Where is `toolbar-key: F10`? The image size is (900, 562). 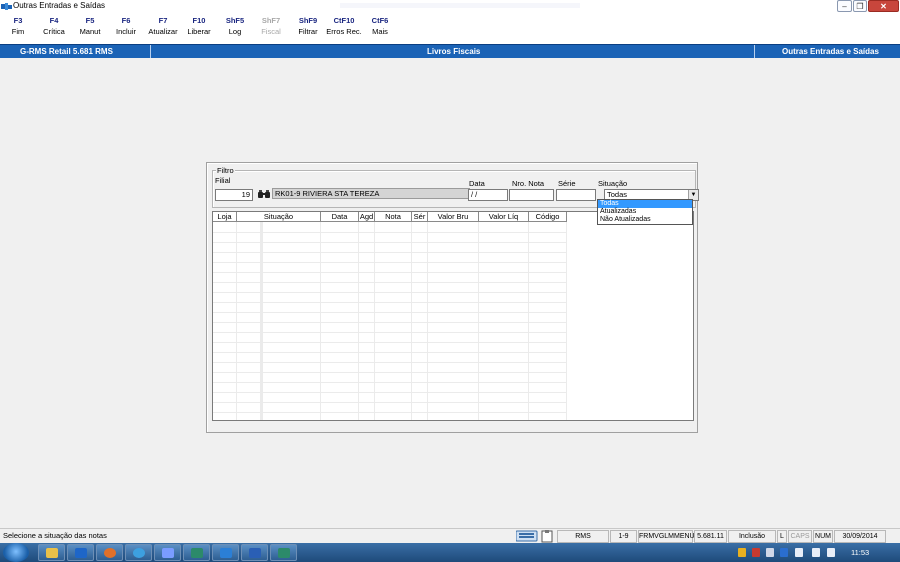 toolbar-key: F10 is located at coordinates (199, 20).